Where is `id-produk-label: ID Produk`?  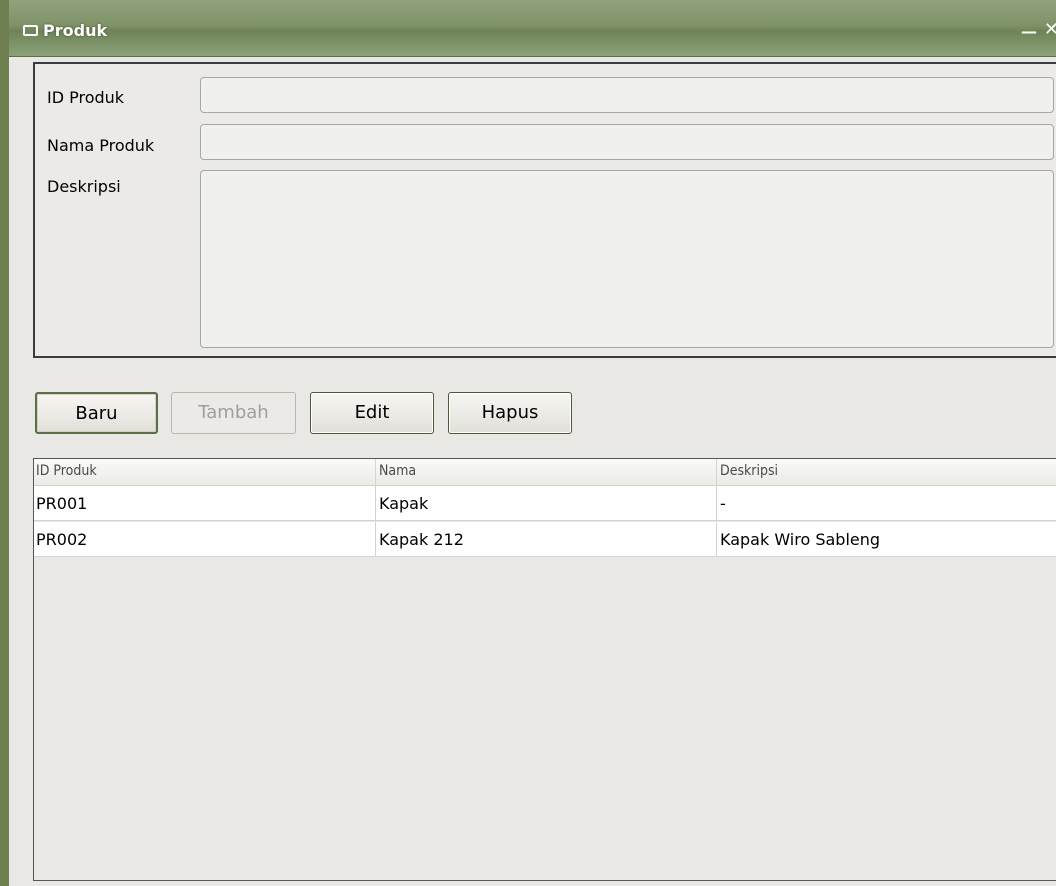 id-produk-label: ID Produk is located at coordinates (86, 97).